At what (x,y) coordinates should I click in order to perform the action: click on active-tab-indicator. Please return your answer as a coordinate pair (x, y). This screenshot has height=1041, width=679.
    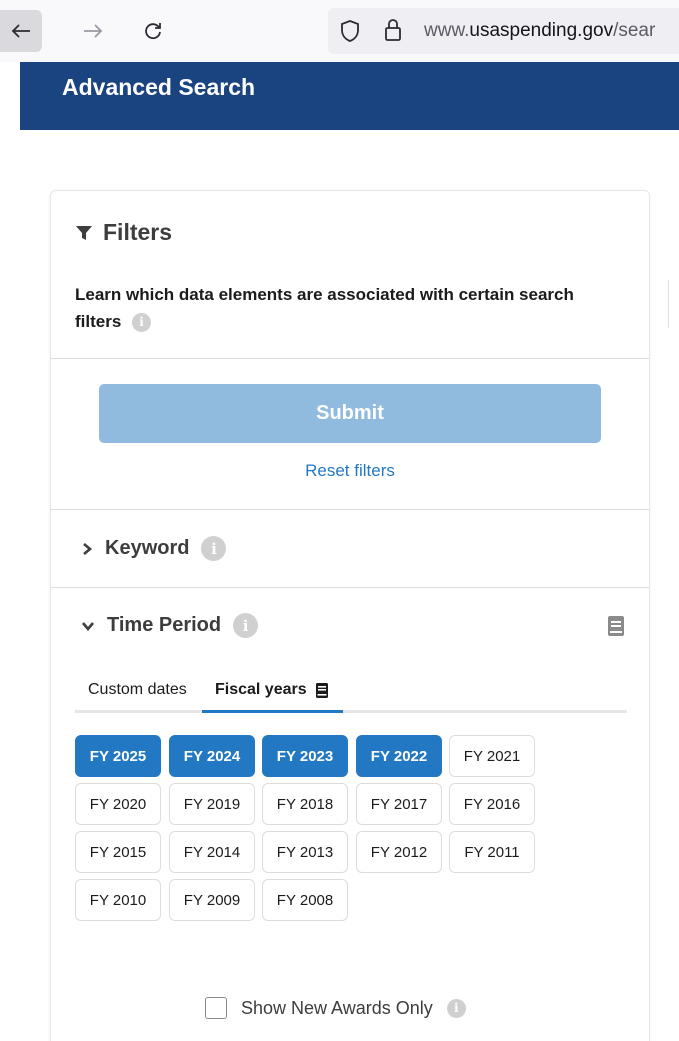
    Looking at the image, I should click on (272, 711).